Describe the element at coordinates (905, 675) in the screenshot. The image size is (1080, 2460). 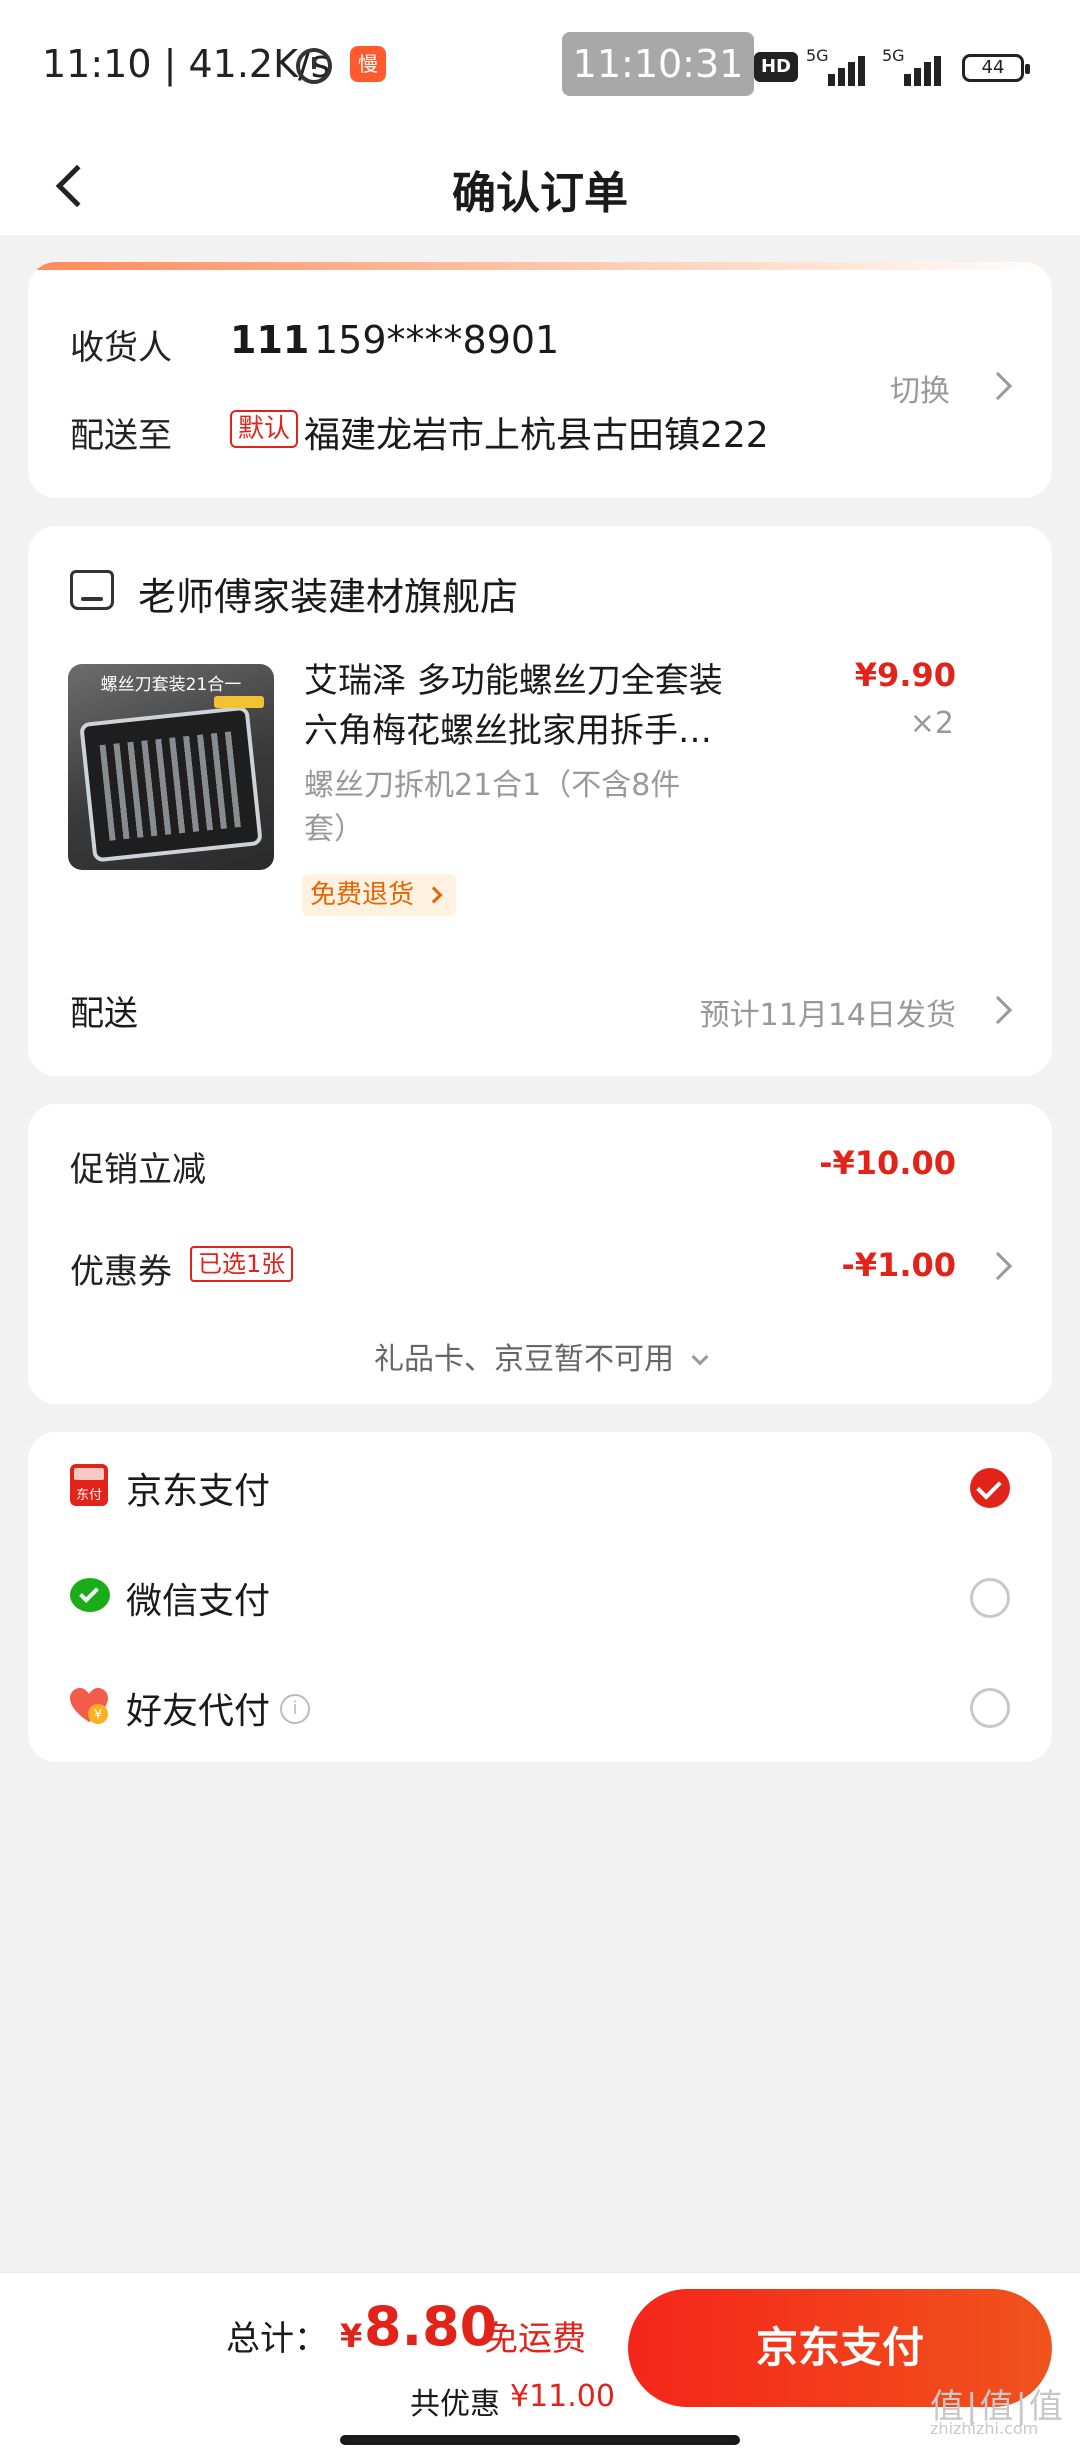
I see `product-price: ¥9.90` at that location.